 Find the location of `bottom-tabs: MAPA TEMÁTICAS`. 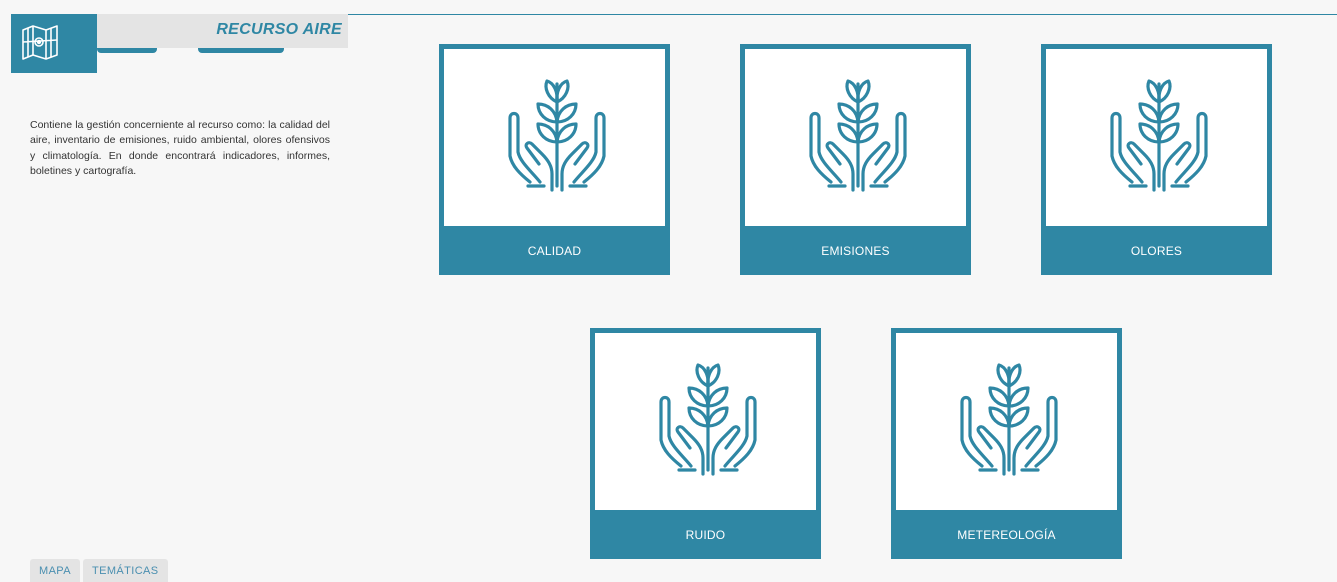

bottom-tabs: MAPA TEMÁTICAS is located at coordinates (99, 570).